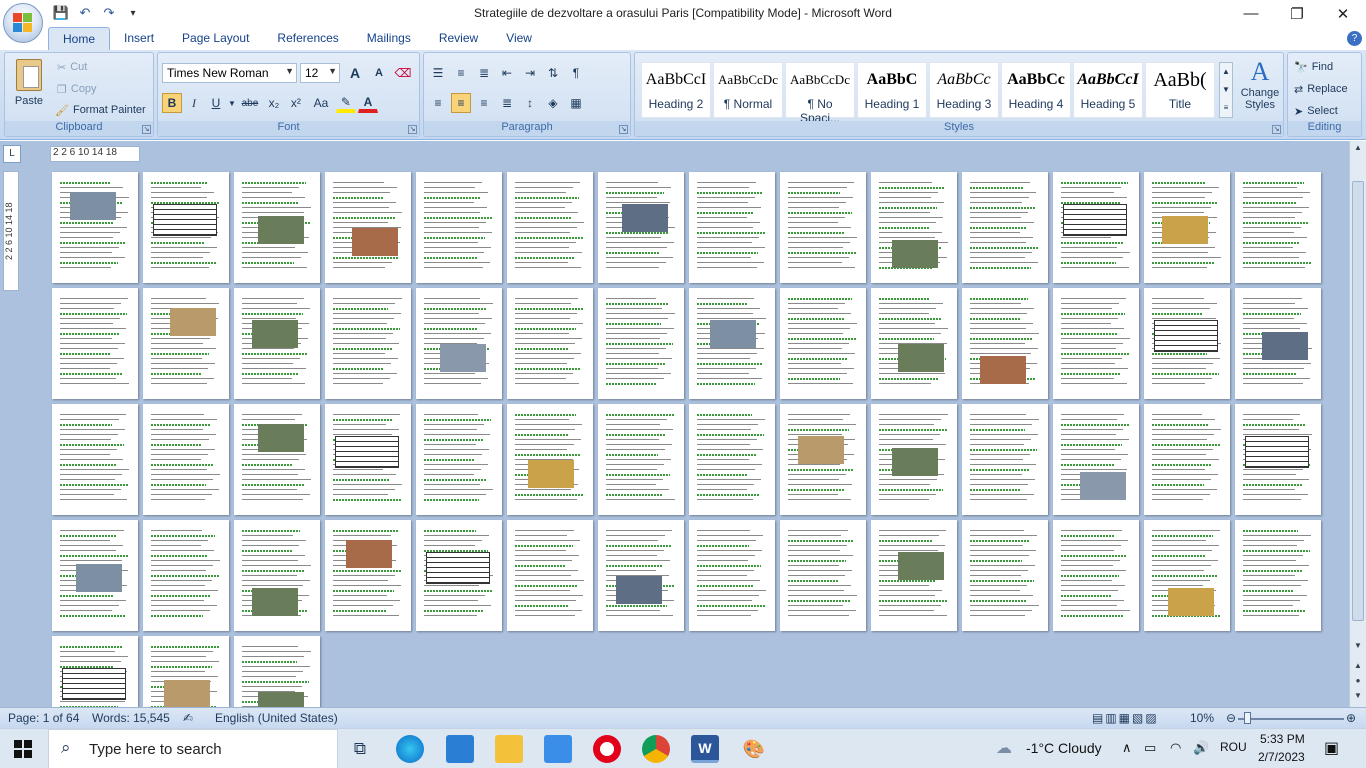 The height and width of the screenshot is (768, 1366). Describe the element at coordinates (705, 749) in the screenshot. I see `word-app-icon: W` at that location.